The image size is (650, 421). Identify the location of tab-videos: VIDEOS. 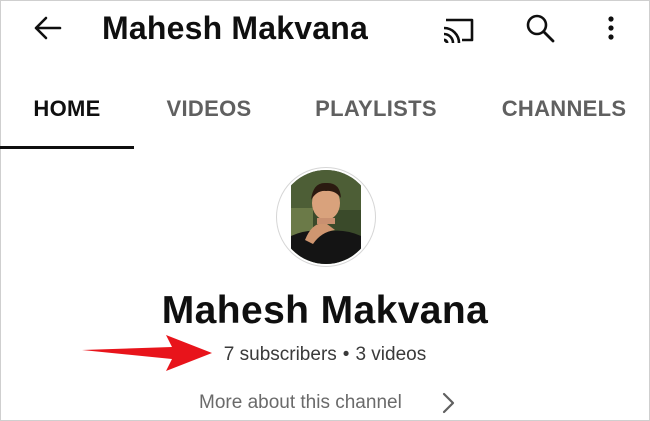
(209, 117).